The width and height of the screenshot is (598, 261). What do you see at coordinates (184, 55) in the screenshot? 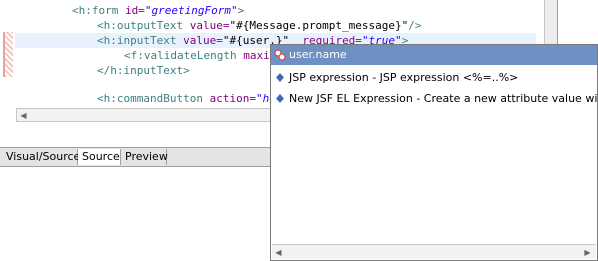
I see `code-token: <f:validateLength` at bounding box center [184, 55].